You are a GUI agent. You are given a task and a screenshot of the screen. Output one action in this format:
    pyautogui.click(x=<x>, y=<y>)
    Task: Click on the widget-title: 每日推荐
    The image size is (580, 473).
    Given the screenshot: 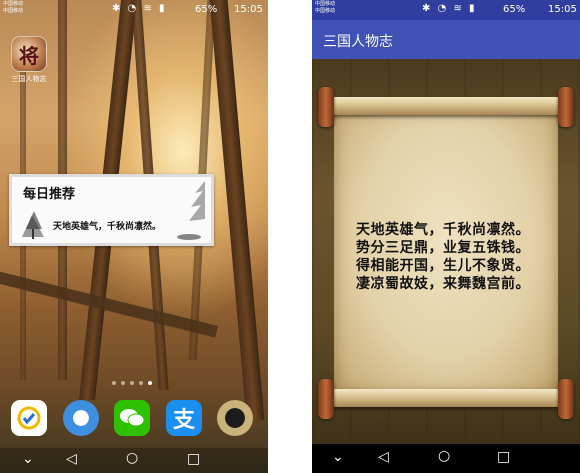 What is the action you would take?
    pyautogui.click(x=49, y=194)
    